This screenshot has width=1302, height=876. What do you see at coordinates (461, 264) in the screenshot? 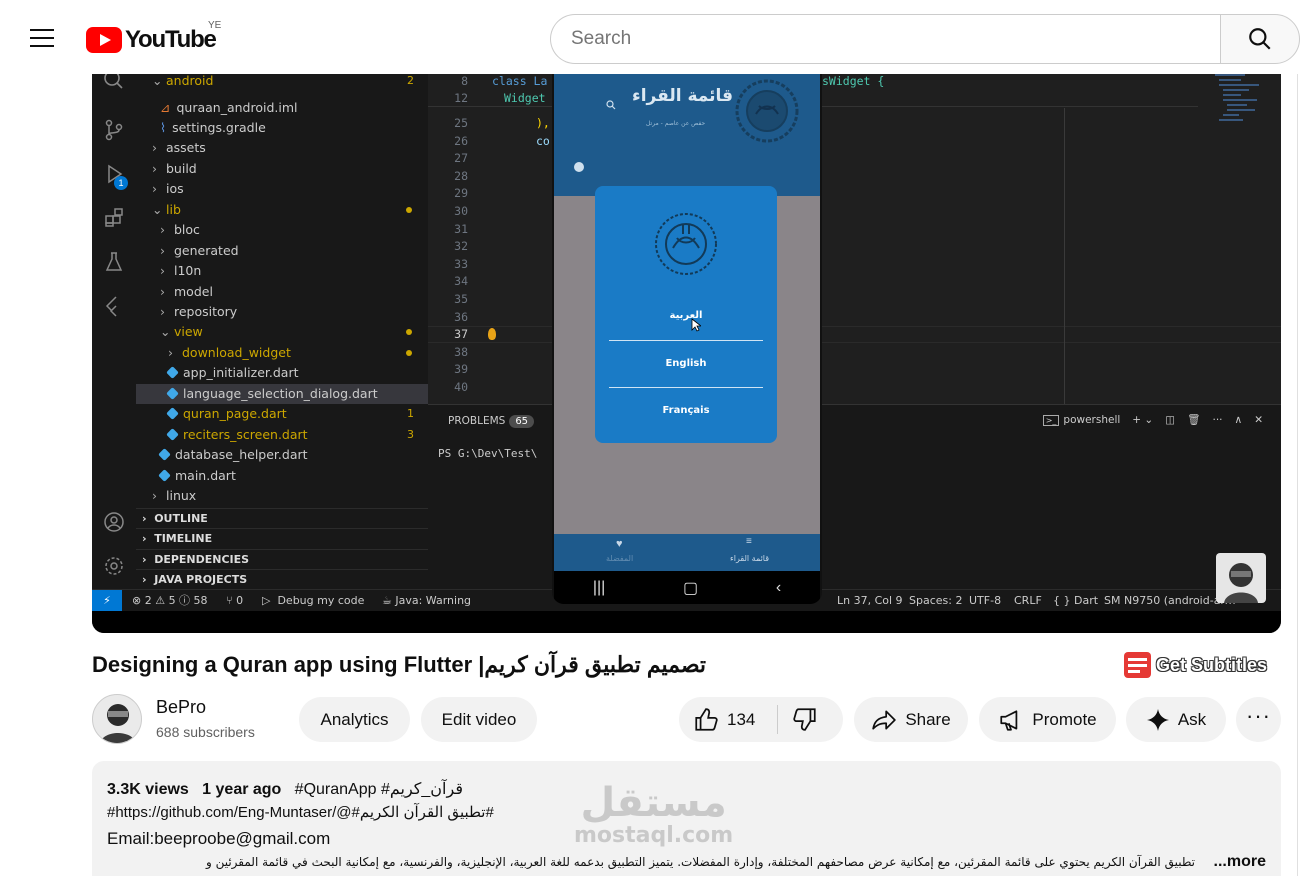
I see `line-number: 33` at bounding box center [461, 264].